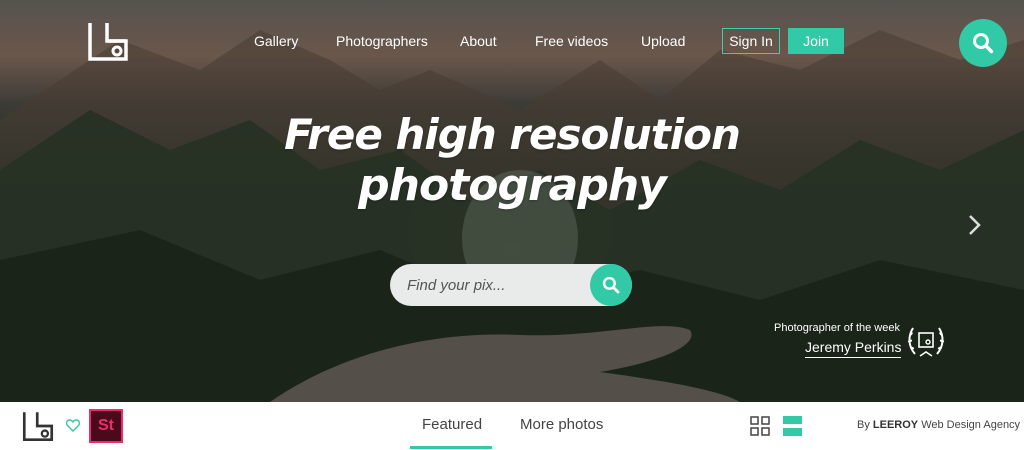 The width and height of the screenshot is (1024, 450). I want to click on hero-headline-line2: photography, so click(512, 185).